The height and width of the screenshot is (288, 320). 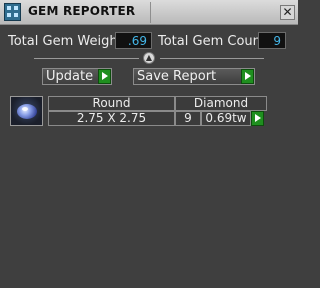 I want to click on close-icon: ✕, so click(x=287, y=12).